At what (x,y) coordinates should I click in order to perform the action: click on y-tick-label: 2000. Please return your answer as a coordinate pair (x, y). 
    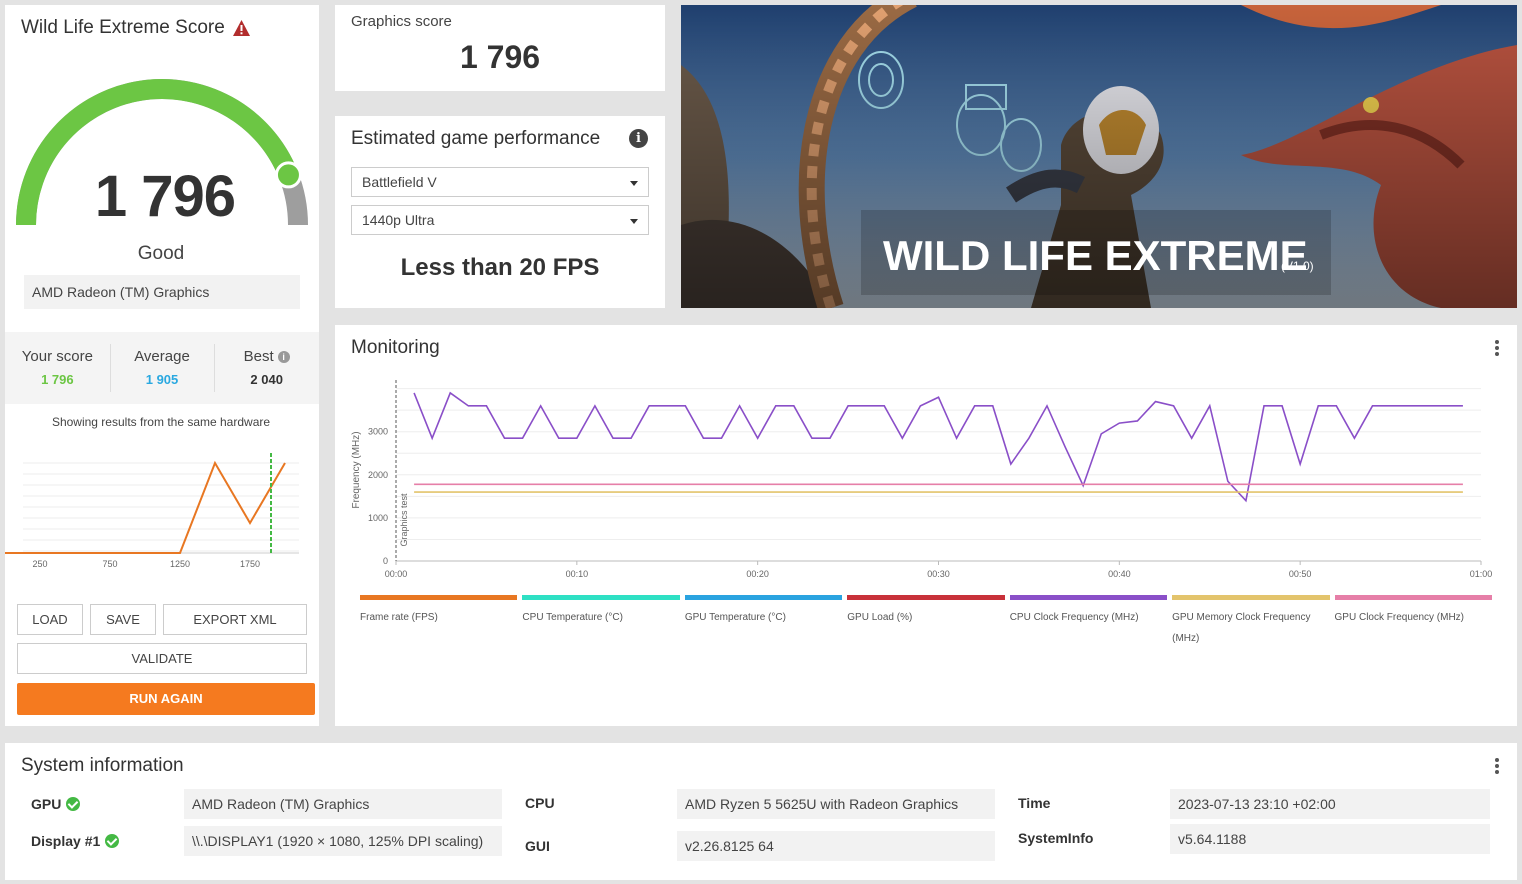
    Looking at the image, I should click on (378, 475).